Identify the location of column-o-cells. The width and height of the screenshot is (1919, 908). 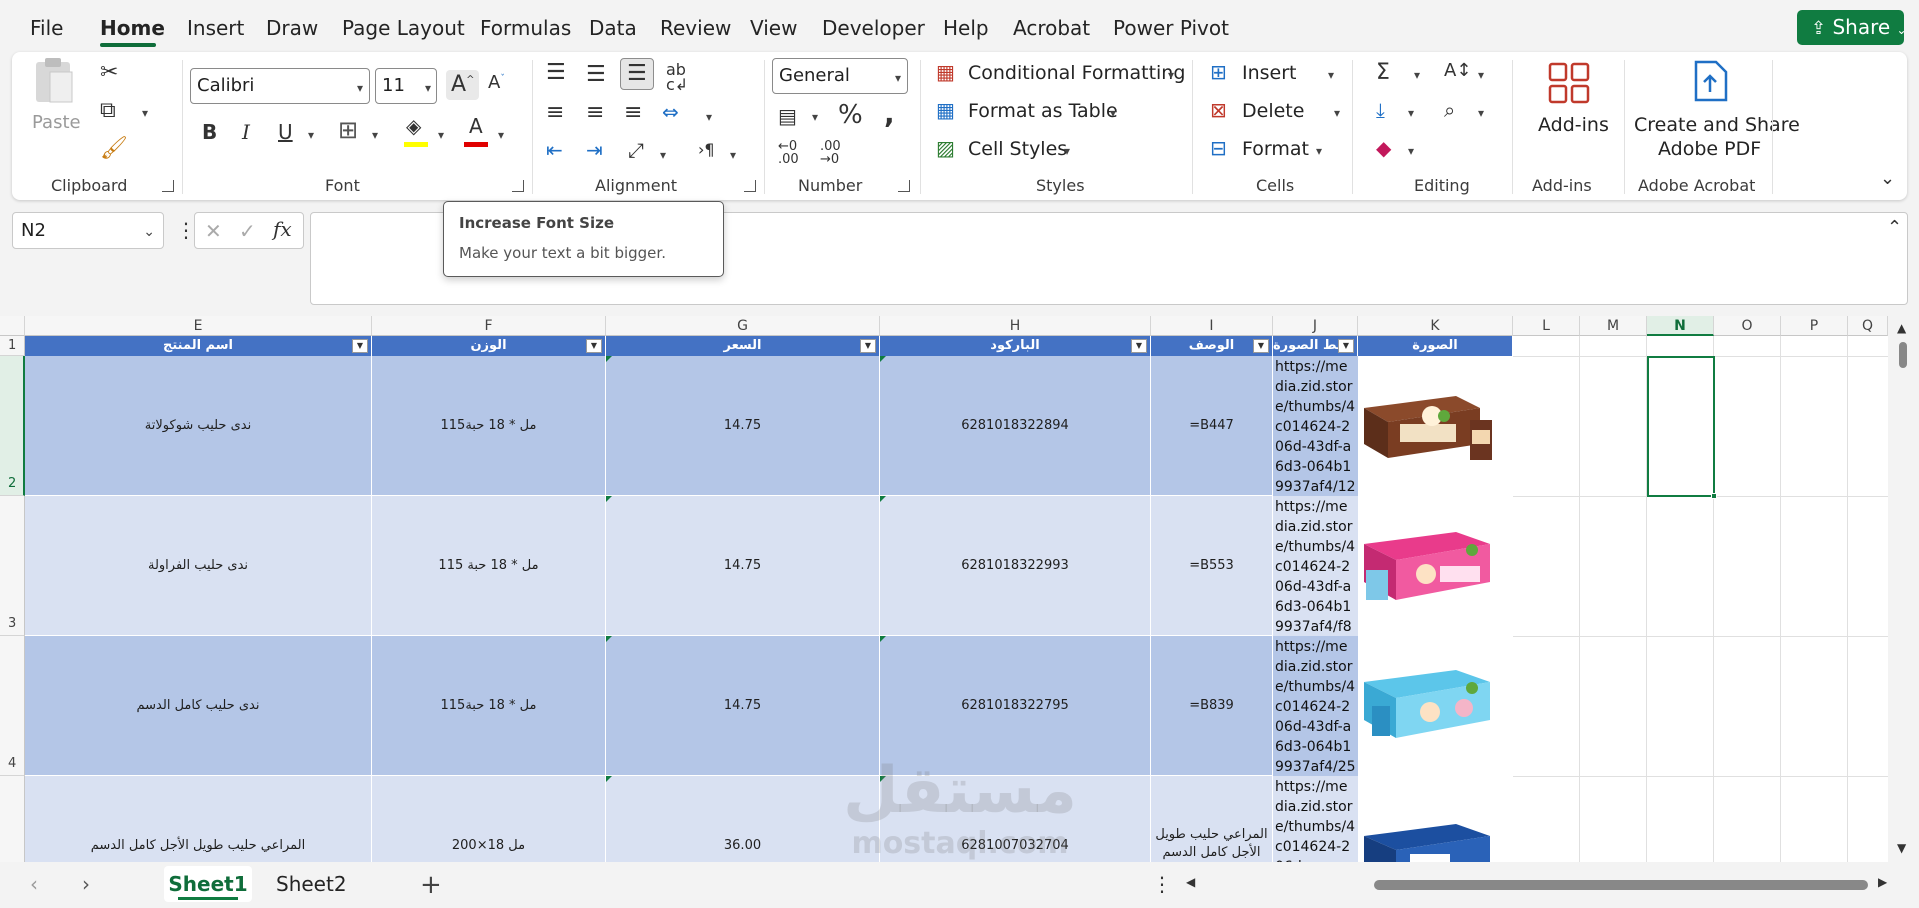
(1747, 599).